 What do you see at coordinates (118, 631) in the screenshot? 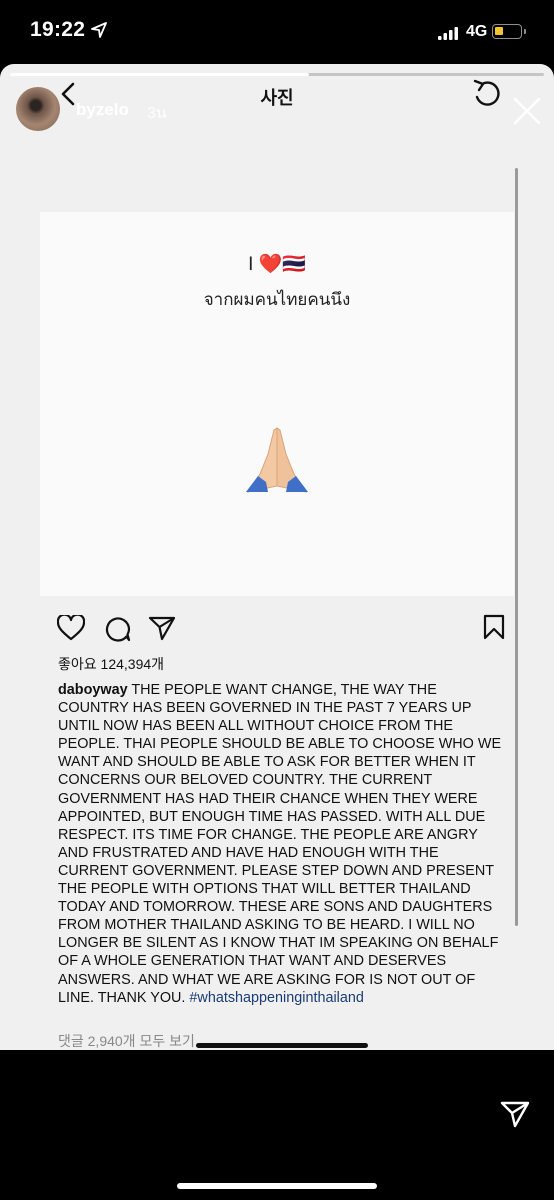
I see `comment-icon` at bounding box center [118, 631].